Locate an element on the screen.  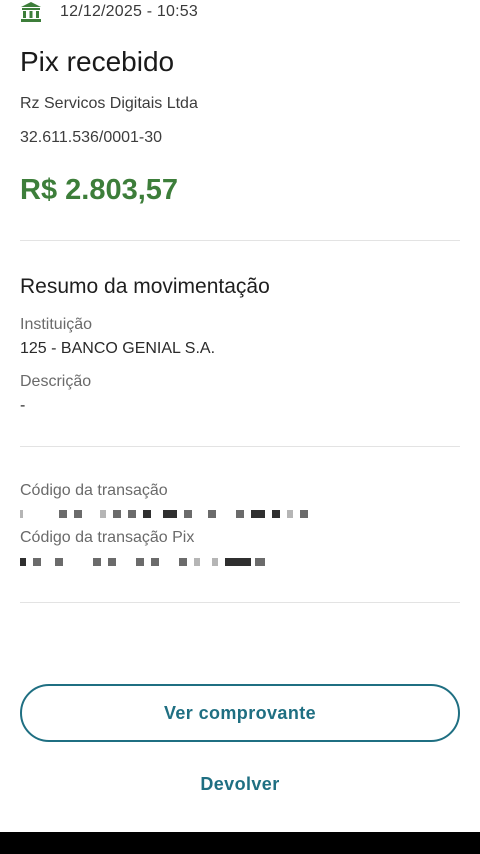
institution-label: Instituição is located at coordinates (56, 324).